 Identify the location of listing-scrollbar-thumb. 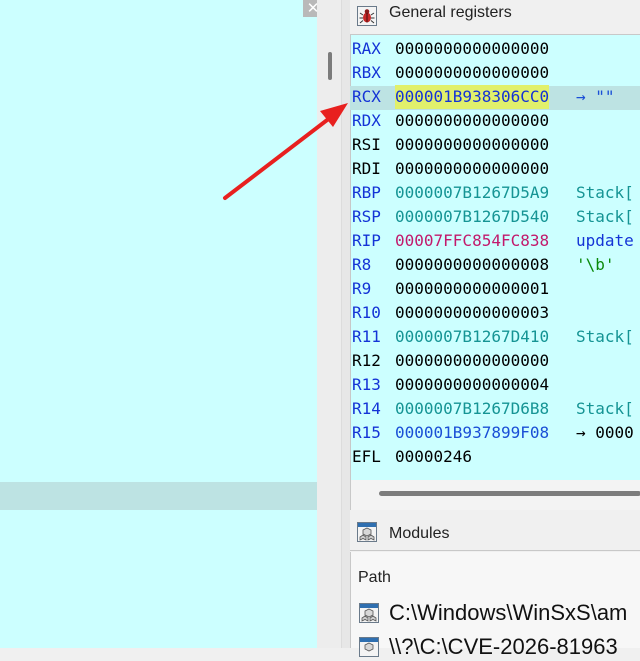
(330, 66).